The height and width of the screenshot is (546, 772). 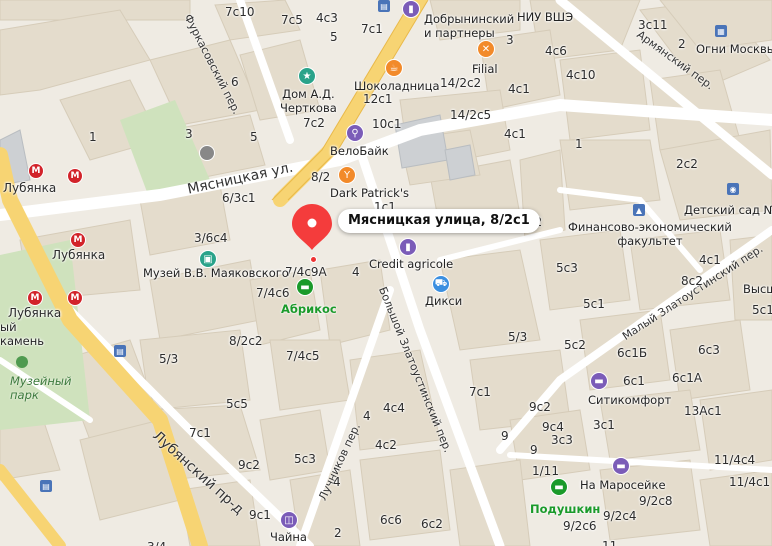 I want to click on poi-label-shokoladnitsa: Шоколадница, so click(x=397, y=86).